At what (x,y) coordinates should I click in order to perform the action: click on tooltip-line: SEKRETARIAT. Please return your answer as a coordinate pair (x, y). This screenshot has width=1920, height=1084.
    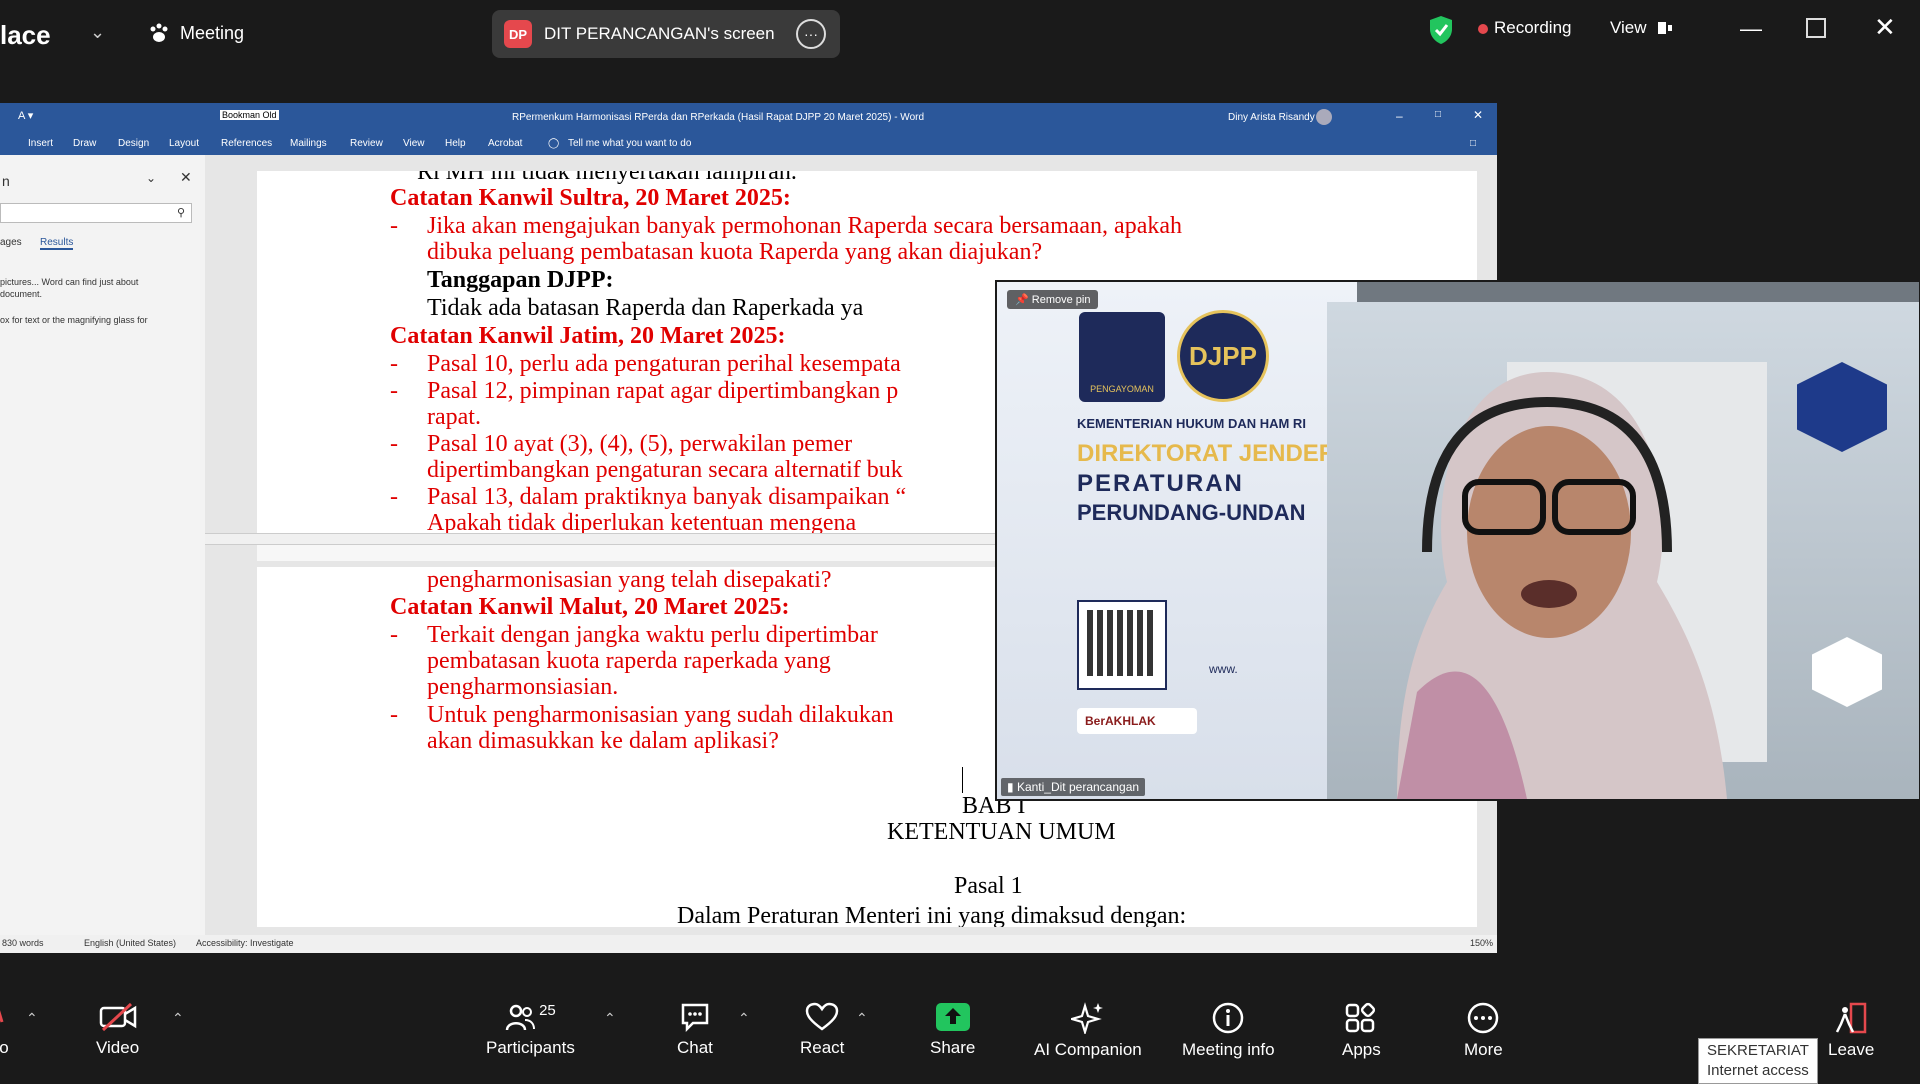
    Looking at the image, I should click on (1758, 1050).